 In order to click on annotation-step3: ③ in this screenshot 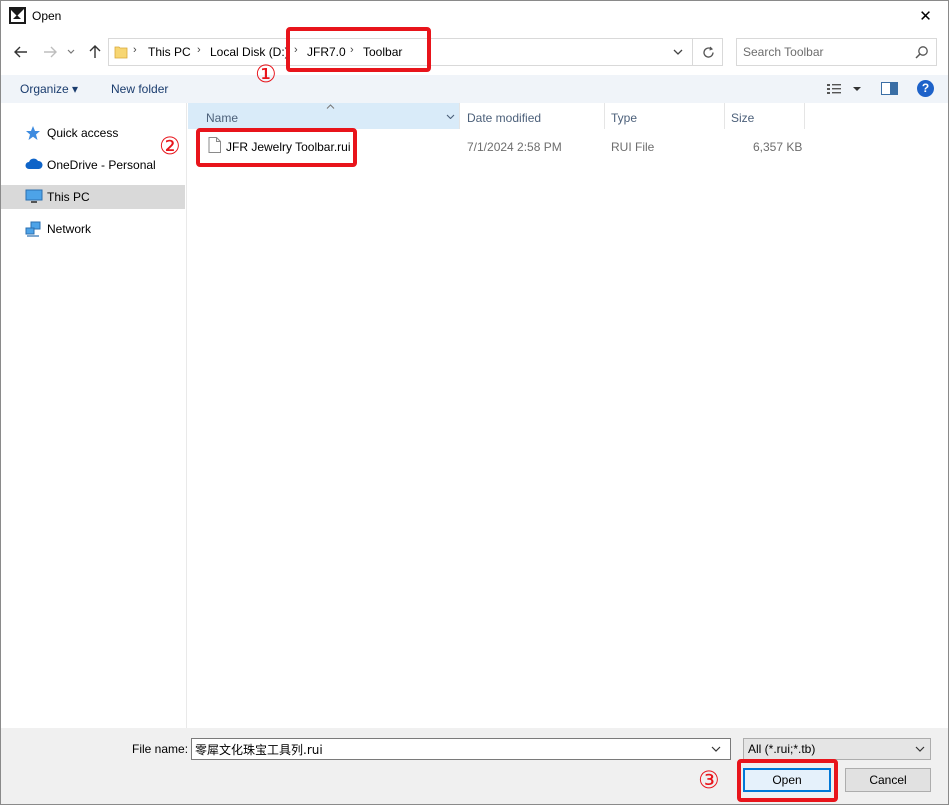, I will do `click(709, 780)`.